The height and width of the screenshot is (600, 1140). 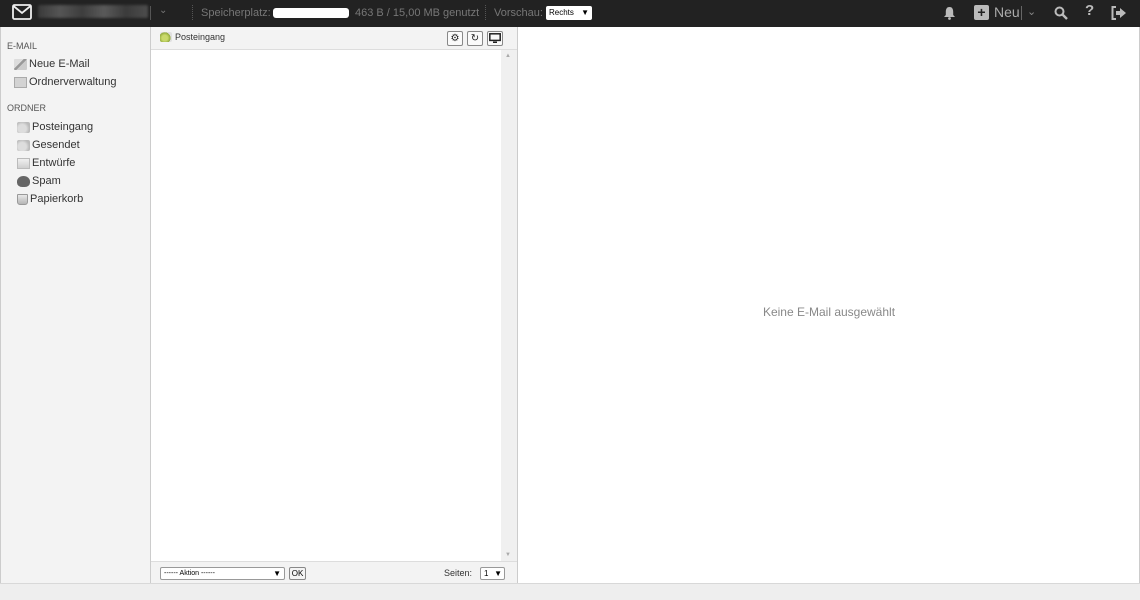 I want to click on folder-title: Posteingang, so click(x=192, y=37).